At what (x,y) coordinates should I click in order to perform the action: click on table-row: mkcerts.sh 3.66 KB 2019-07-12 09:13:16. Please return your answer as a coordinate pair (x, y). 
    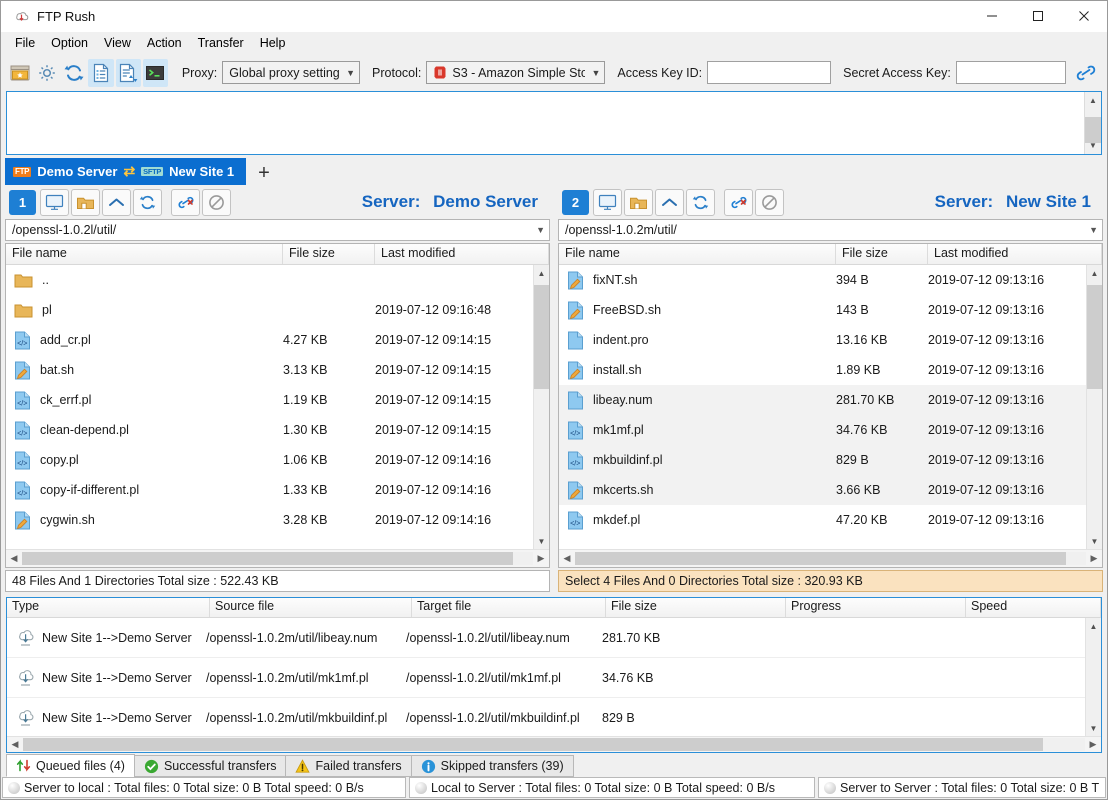
    Looking at the image, I should click on (822, 490).